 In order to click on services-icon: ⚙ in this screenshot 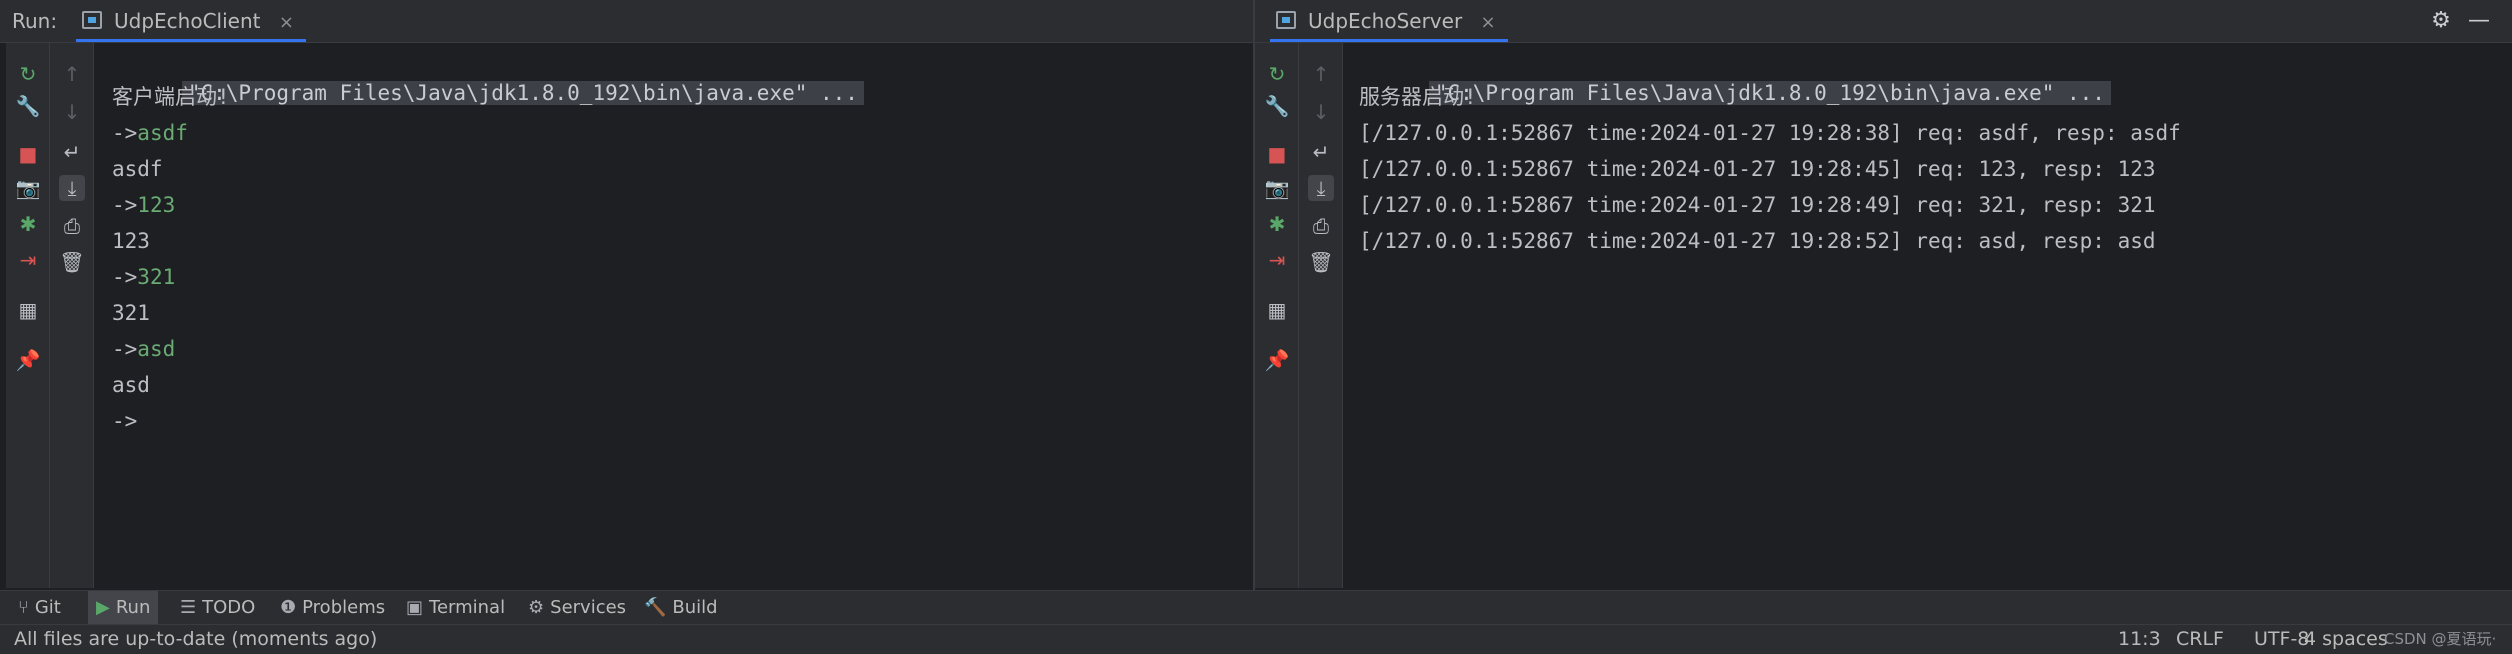, I will do `click(536, 607)`.